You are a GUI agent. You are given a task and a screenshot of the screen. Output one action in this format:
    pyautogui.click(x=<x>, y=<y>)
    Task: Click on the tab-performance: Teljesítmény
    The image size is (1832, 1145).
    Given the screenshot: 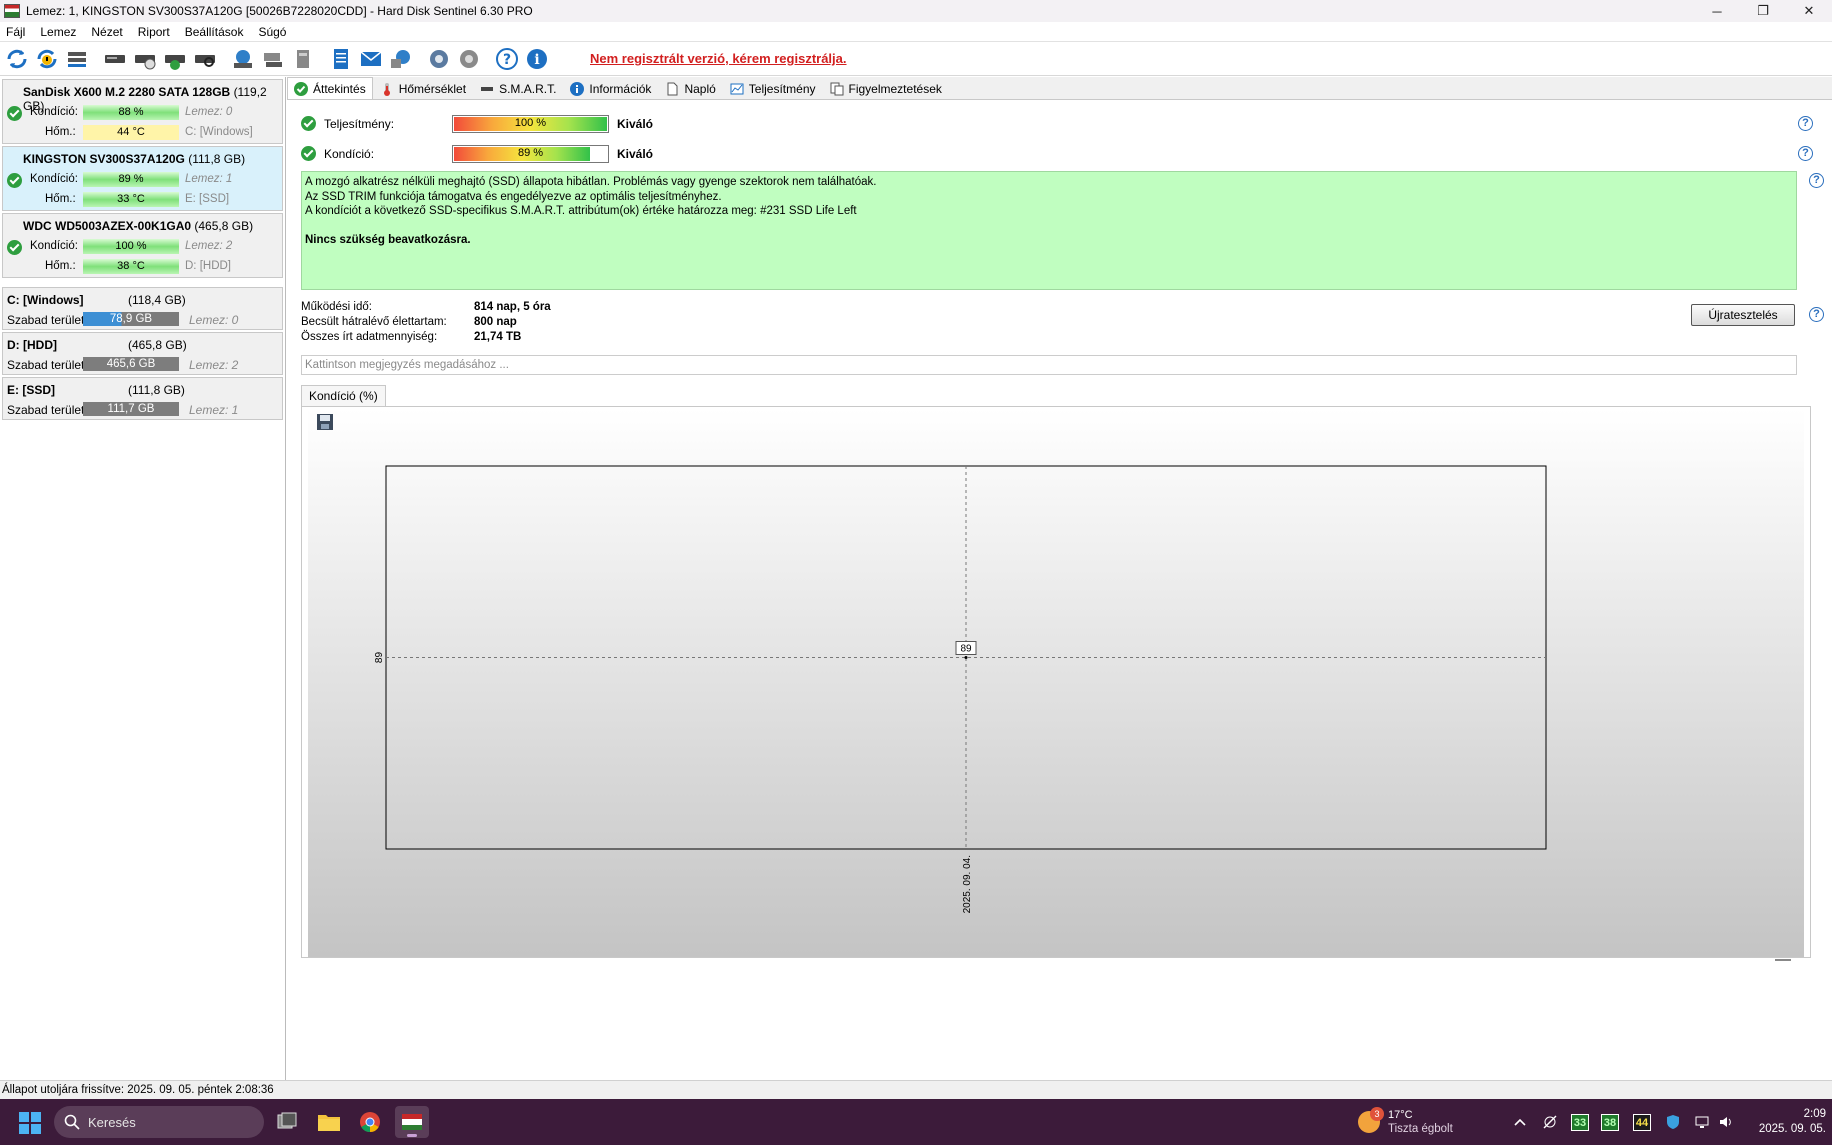 What is the action you would take?
    pyautogui.click(x=773, y=88)
    